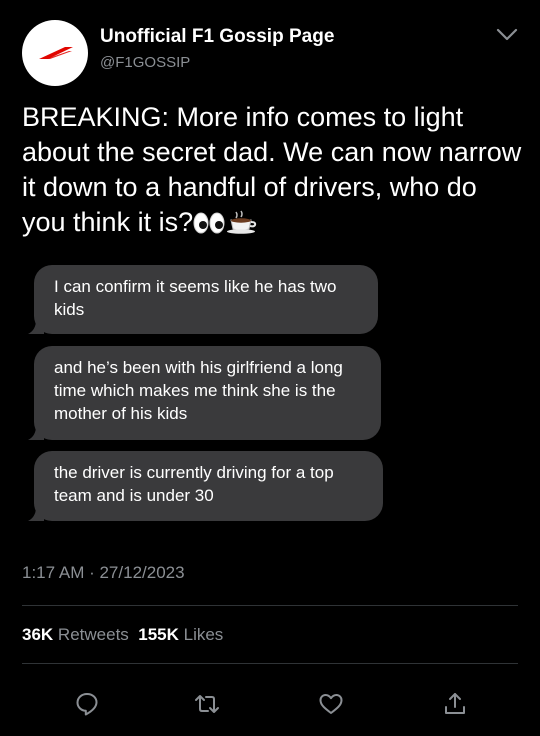  What do you see at coordinates (37, 634) in the screenshot?
I see `retweets-count: 36K` at bounding box center [37, 634].